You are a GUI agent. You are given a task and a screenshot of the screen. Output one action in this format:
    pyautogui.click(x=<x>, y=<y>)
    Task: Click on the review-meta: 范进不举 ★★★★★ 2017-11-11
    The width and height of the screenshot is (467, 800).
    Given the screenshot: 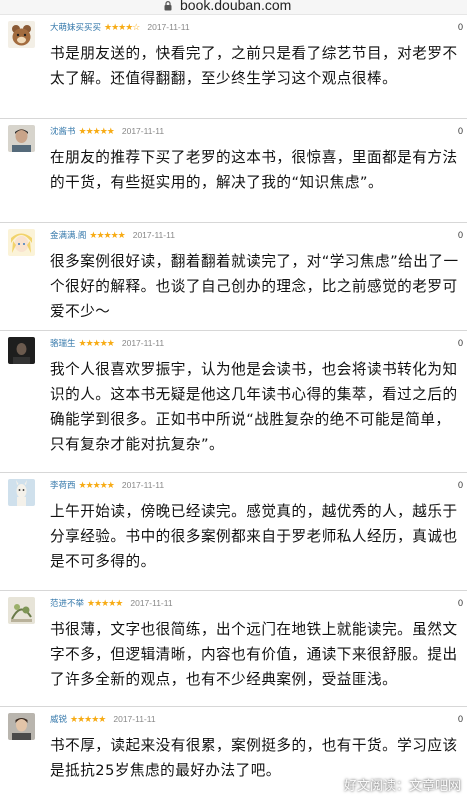 What is the action you would take?
    pyautogui.click(x=111, y=603)
    